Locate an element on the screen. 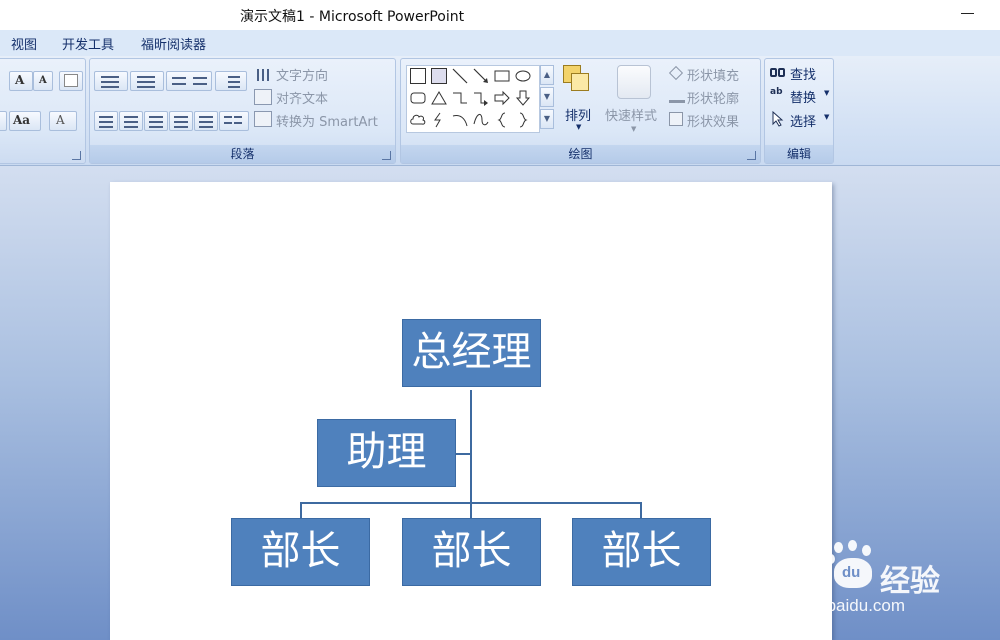 This screenshot has height=640, width=1000. replace-button: 替换 is located at coordinates (803, 96).